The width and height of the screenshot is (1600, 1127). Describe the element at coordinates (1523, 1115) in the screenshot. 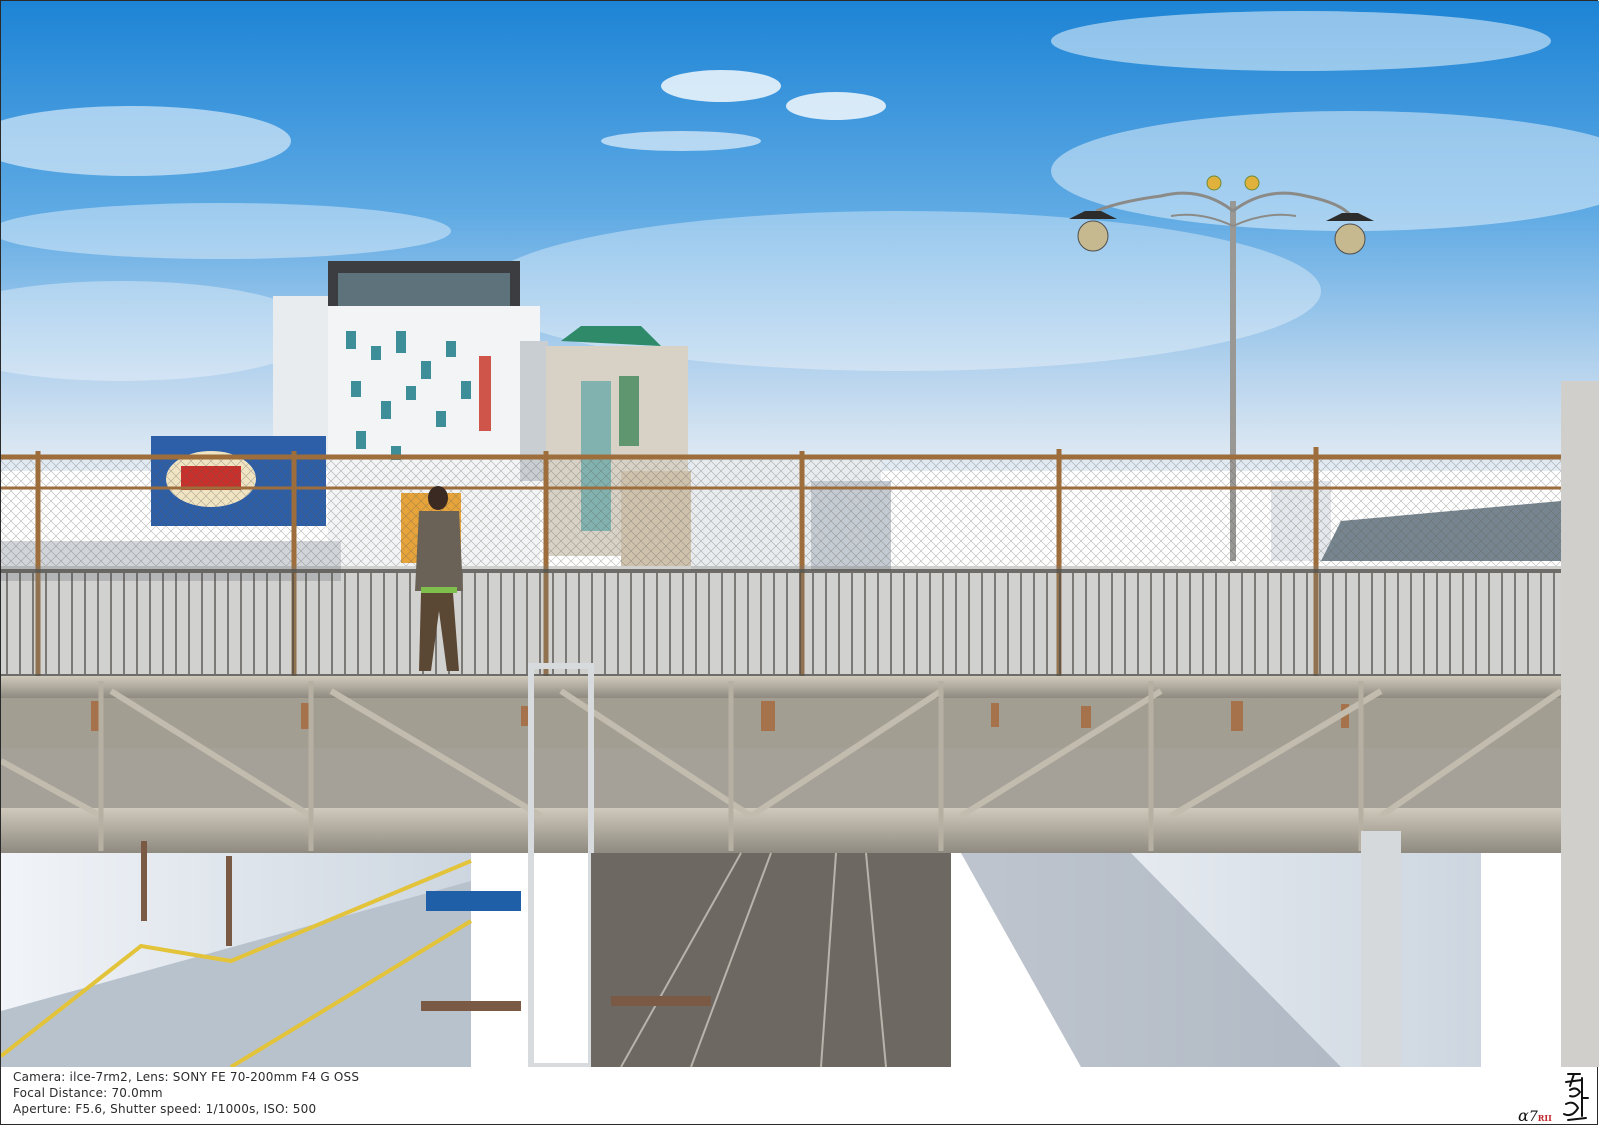

I see `logo-alpha: α` at that location.